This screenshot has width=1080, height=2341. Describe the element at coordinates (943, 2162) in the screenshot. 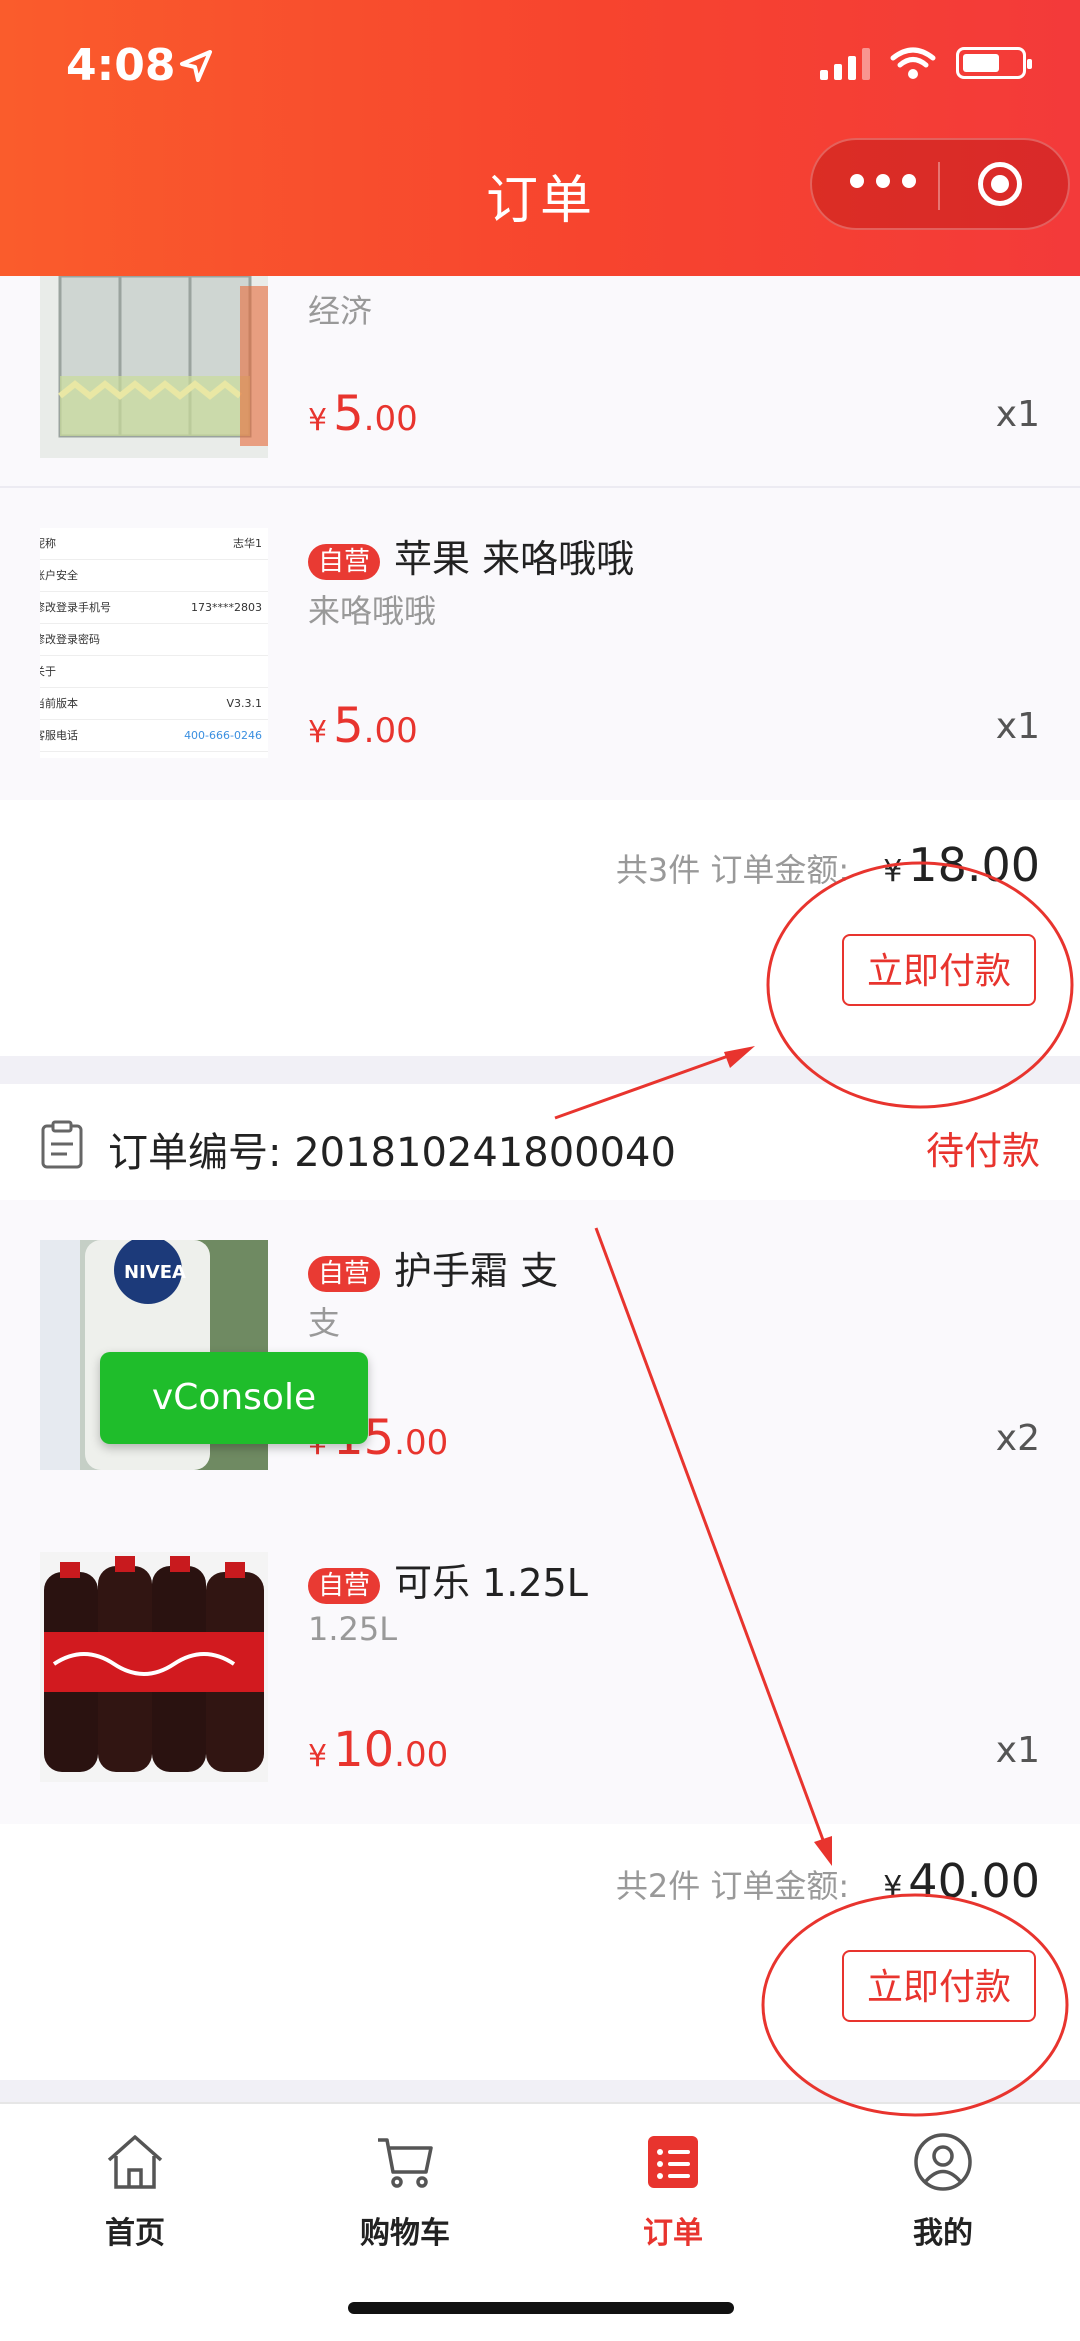

I see `profile-icon` at that location.